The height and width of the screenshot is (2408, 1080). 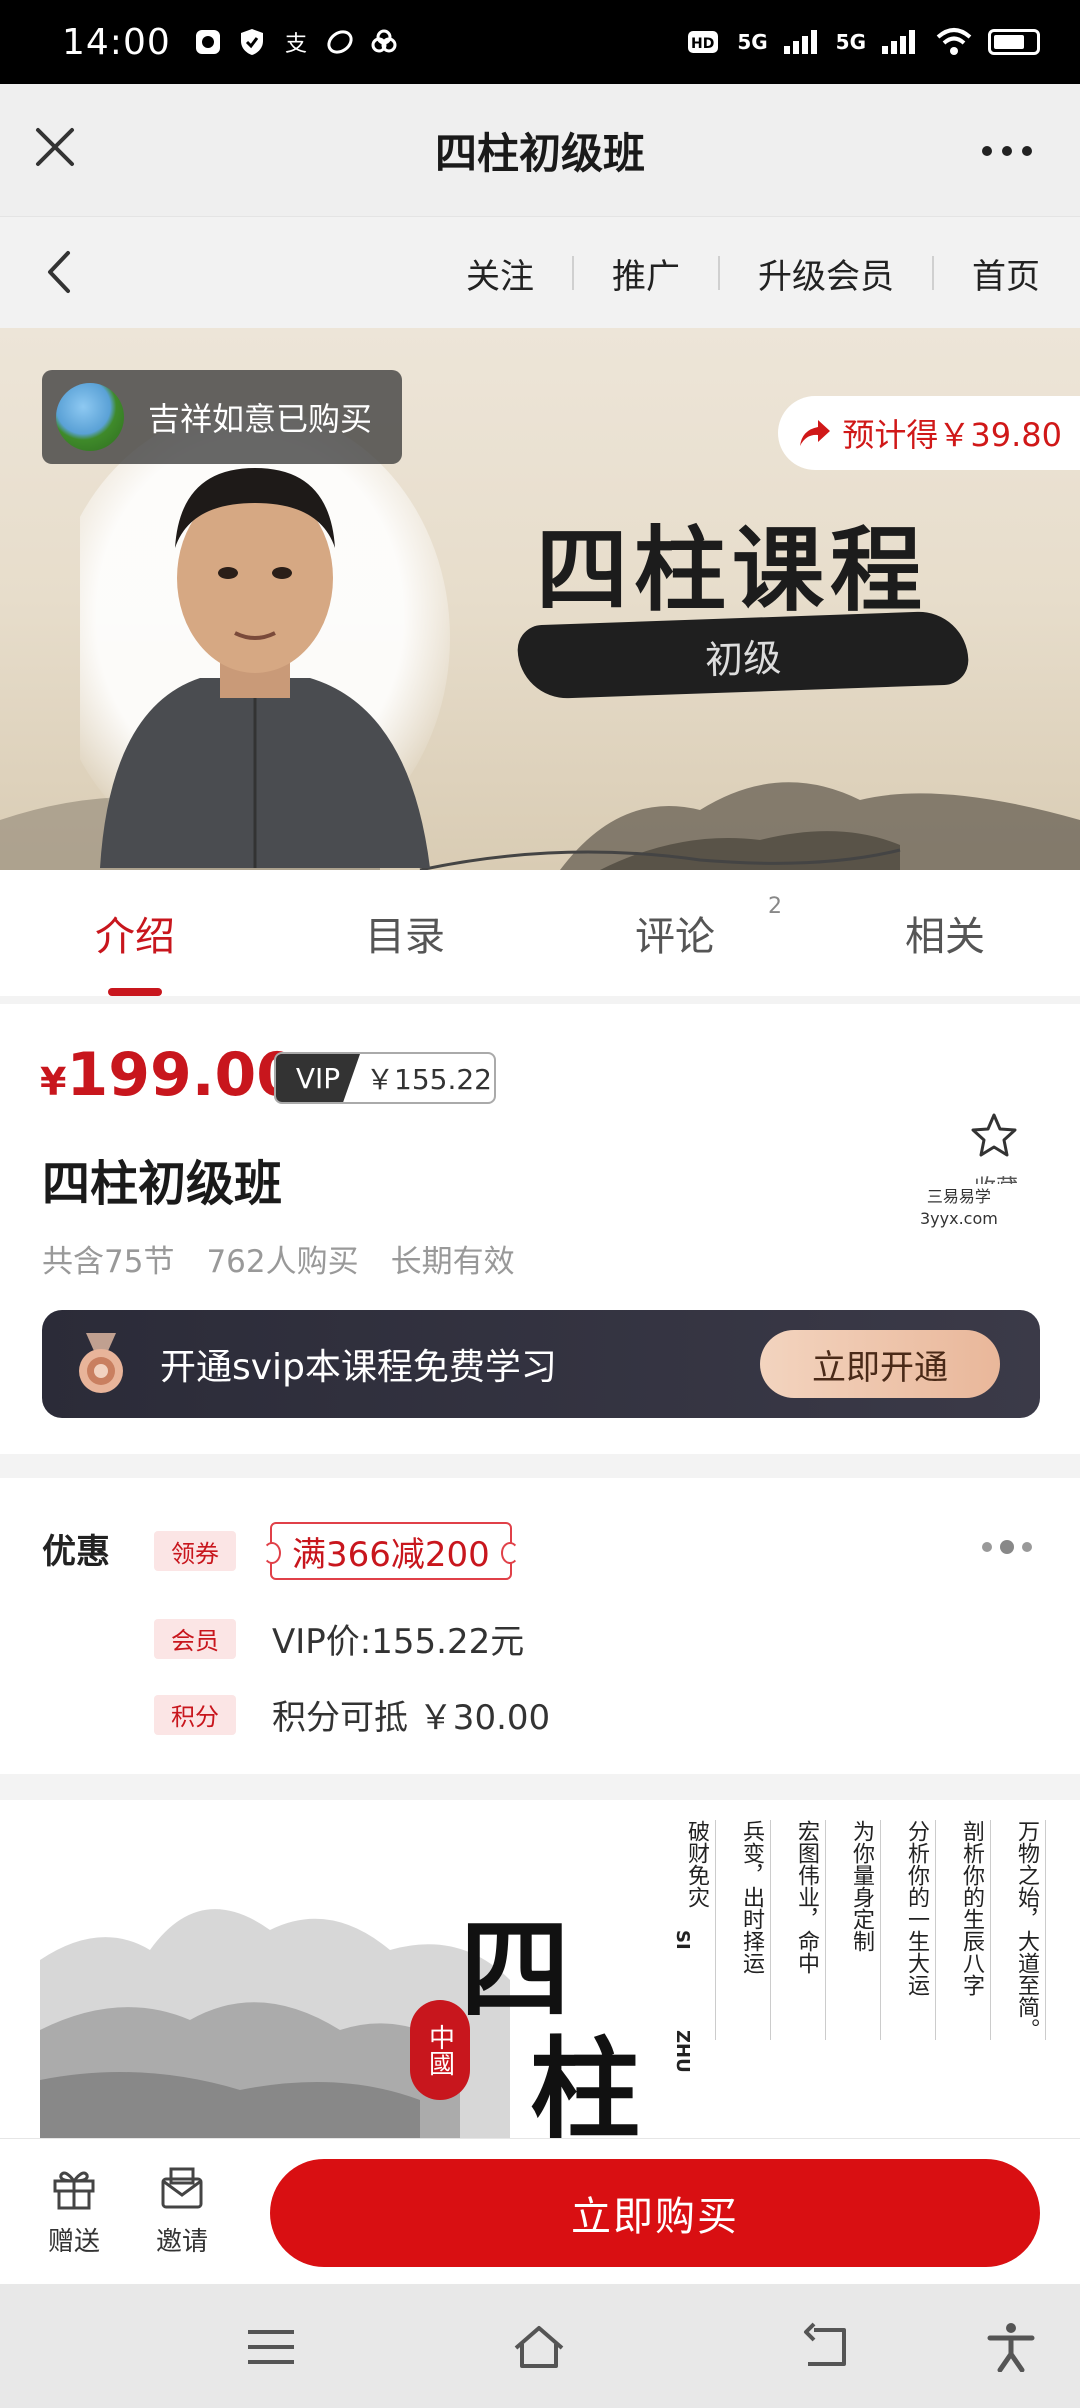 I want to click on recent-buyer-notice: 吉祥如意已购买, so click(x=222, y=417).